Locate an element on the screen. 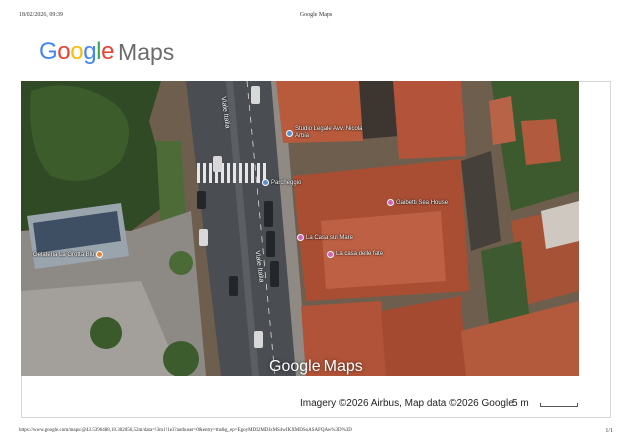 This screenshot has height=446, width=632. google-maps-logo: Google Maps is located at coordinates (106, 52).